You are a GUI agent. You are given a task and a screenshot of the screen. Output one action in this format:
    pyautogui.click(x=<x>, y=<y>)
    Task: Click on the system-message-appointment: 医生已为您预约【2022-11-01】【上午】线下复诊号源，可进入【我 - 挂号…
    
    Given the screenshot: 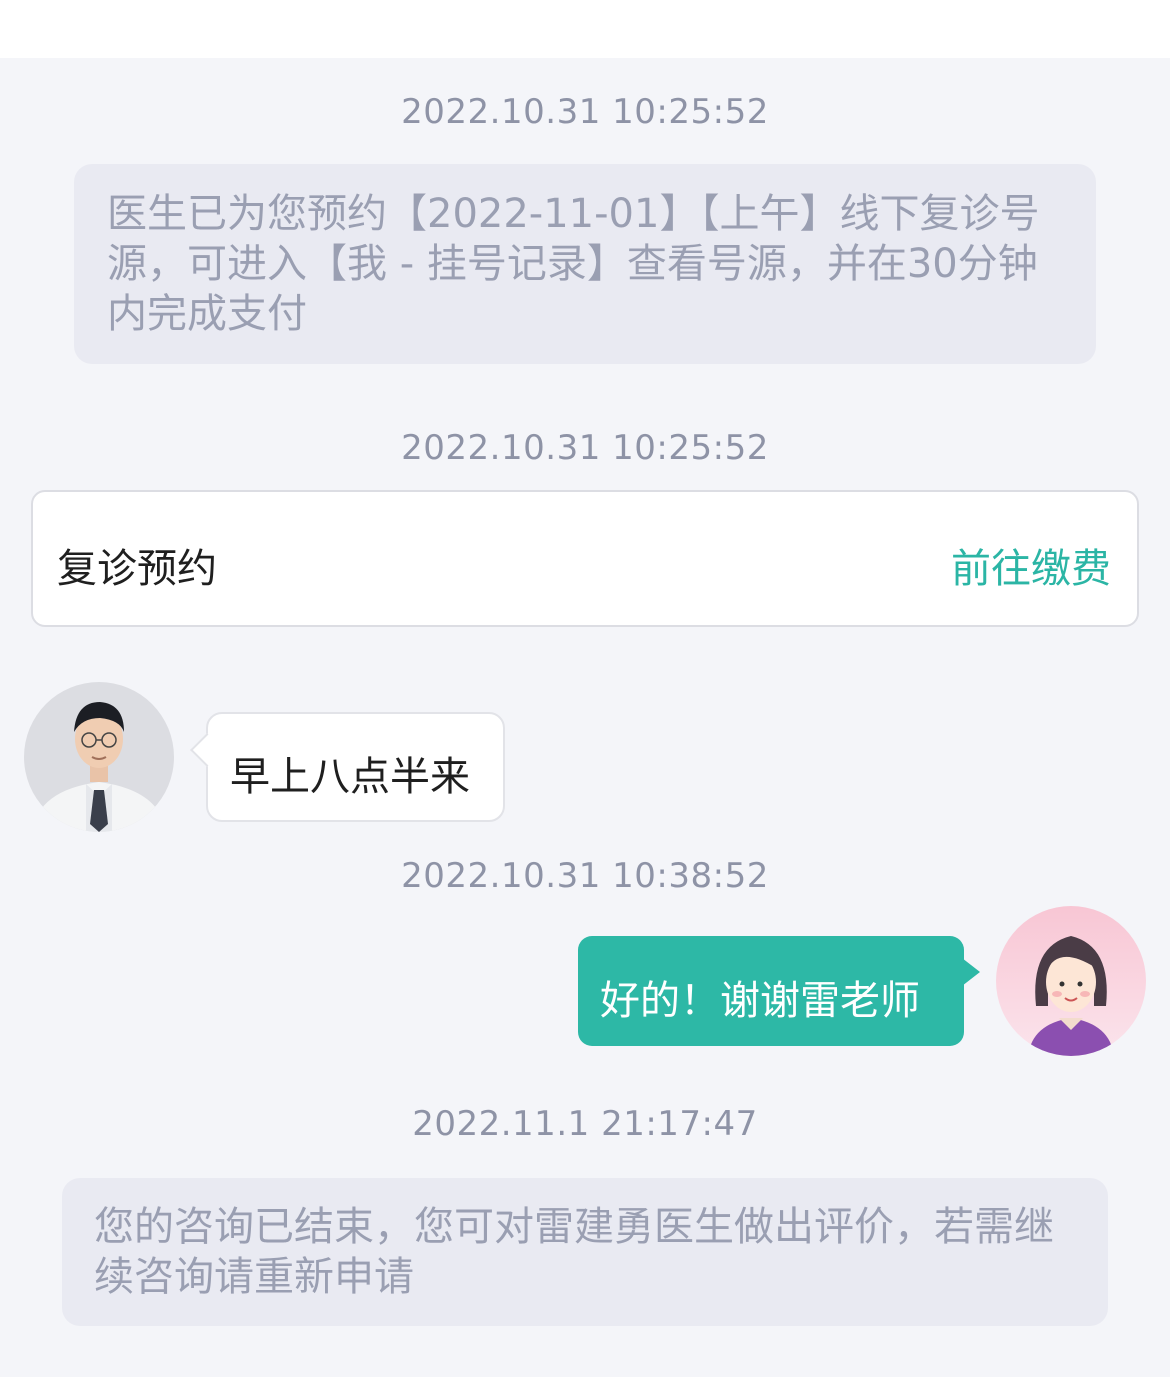 What is the action you would take?
    pyautogui.click(x=585, y=264)
    